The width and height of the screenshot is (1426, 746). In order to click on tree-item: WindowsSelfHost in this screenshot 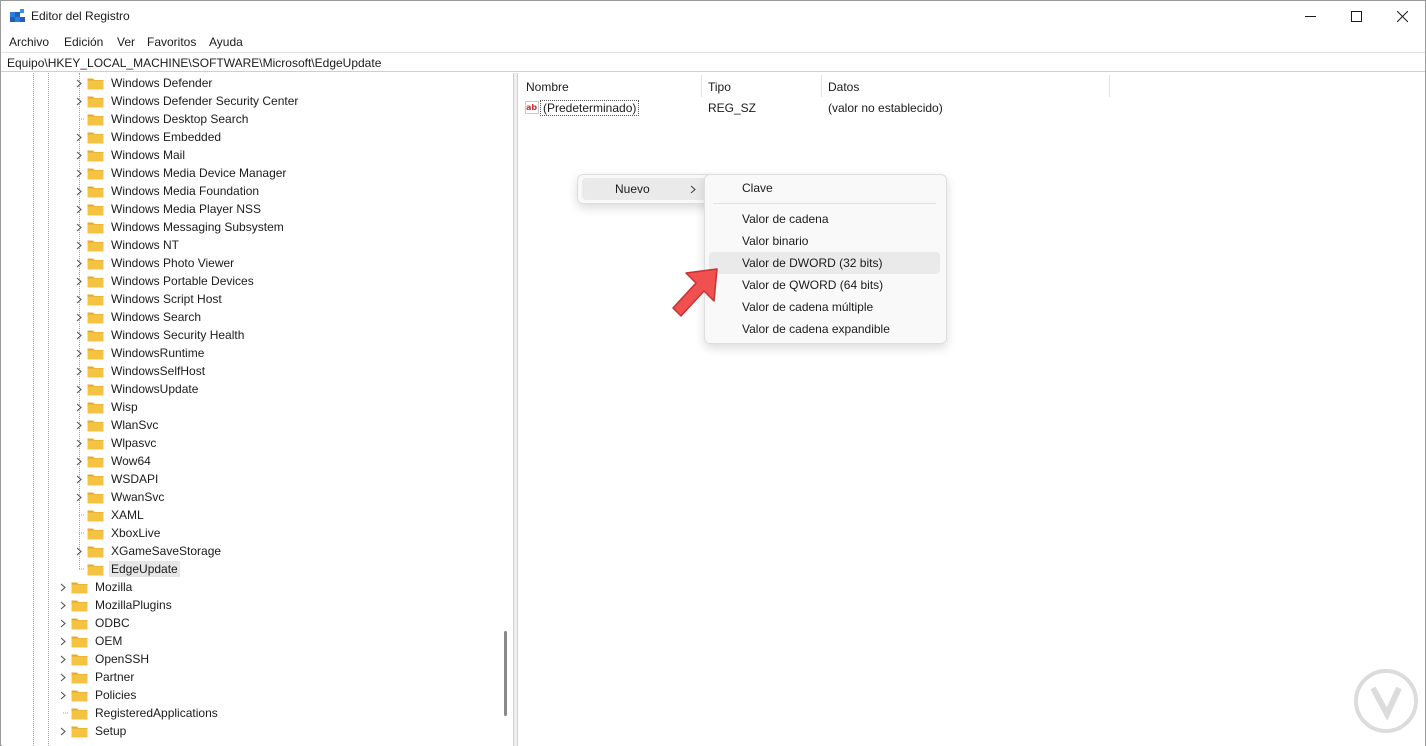, I will do `click(140, 371)`.